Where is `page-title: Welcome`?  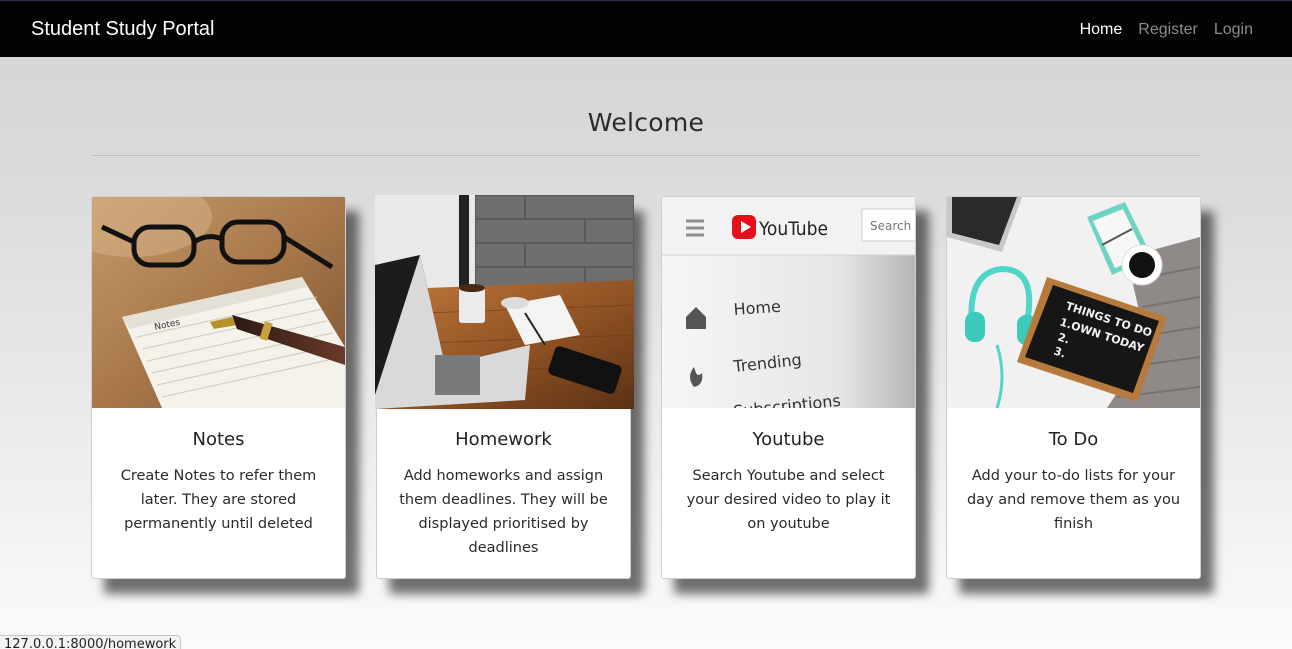
page-title: Welcome is located at coordinates (646, 122).